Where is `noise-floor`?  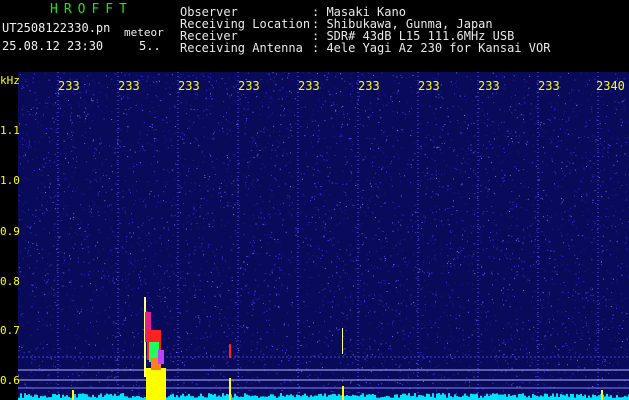 noise-floor is located at coordinates (323, 396).